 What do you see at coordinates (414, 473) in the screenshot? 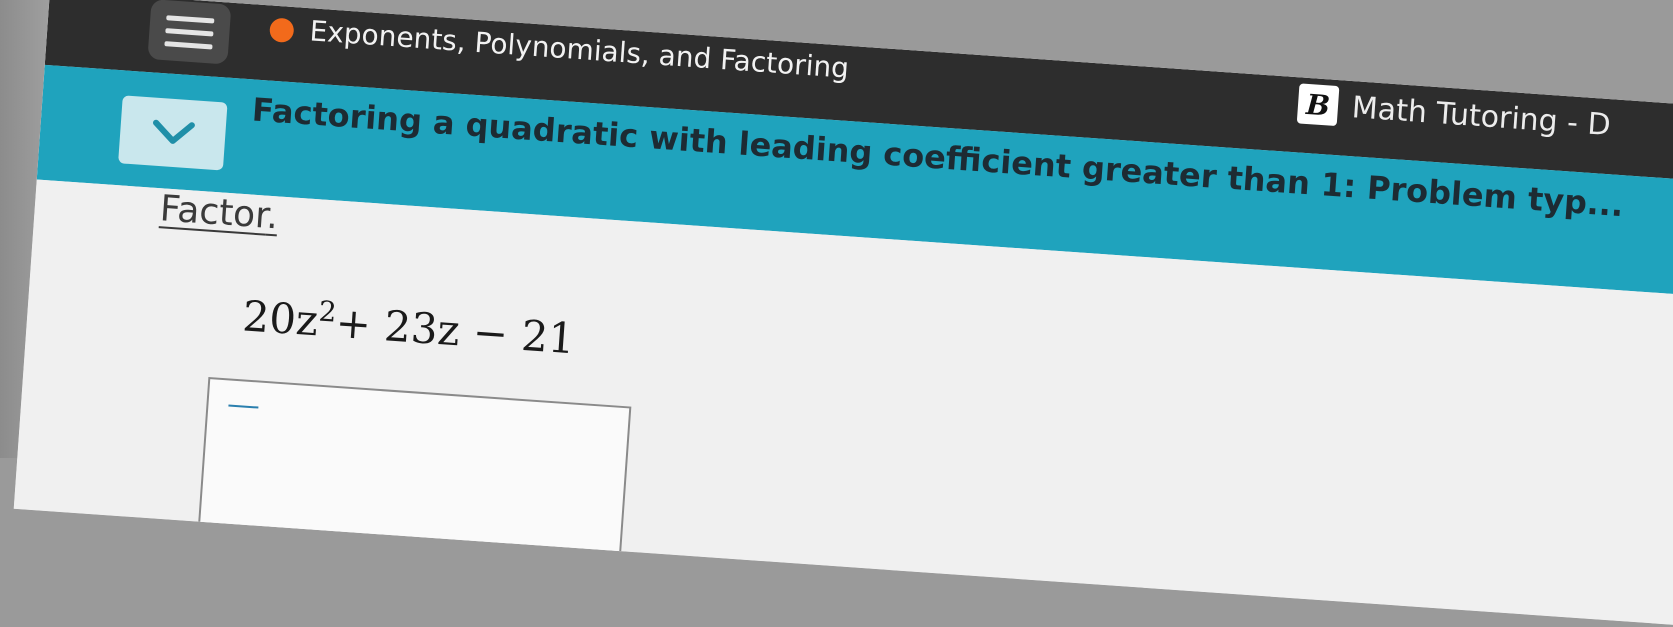
I see `answer-input` at bounding box center [414, 473].